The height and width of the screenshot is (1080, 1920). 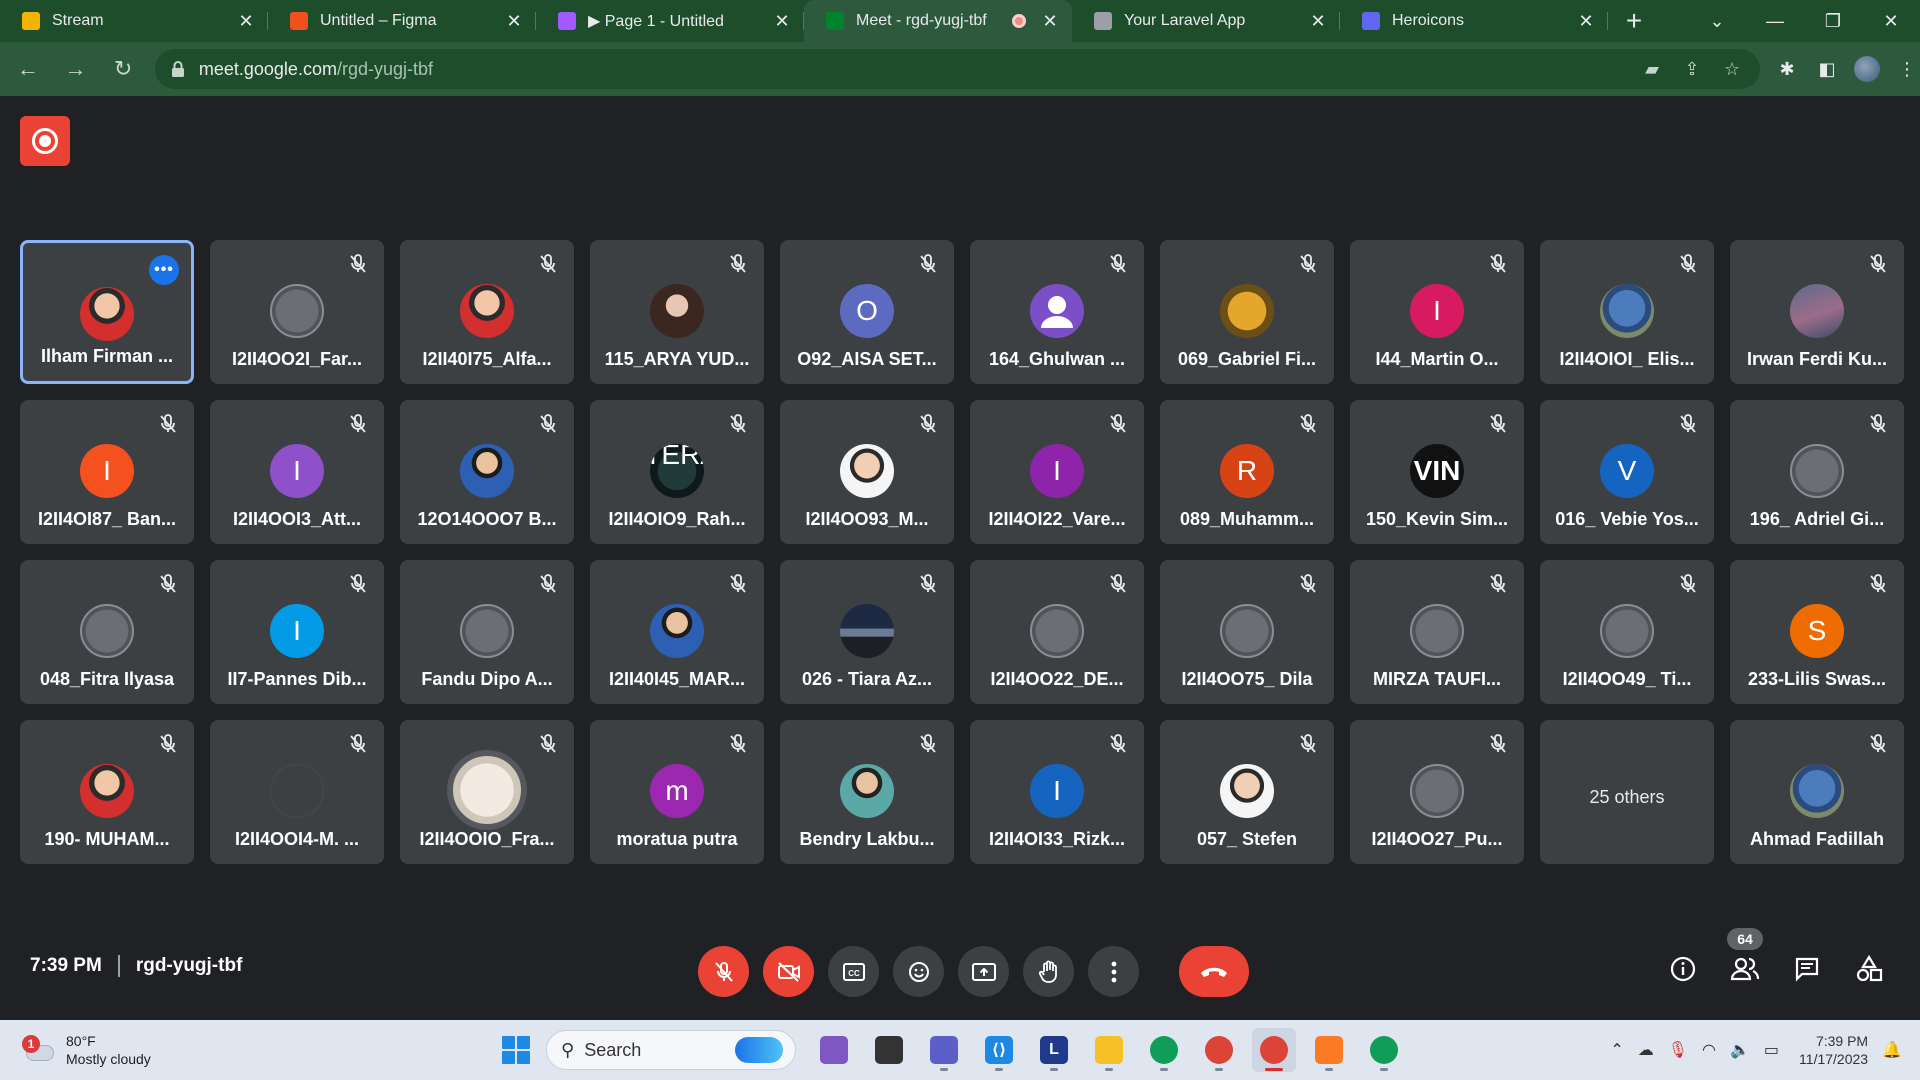 I want to click on more-options-button, so click(x=1113, y=971).